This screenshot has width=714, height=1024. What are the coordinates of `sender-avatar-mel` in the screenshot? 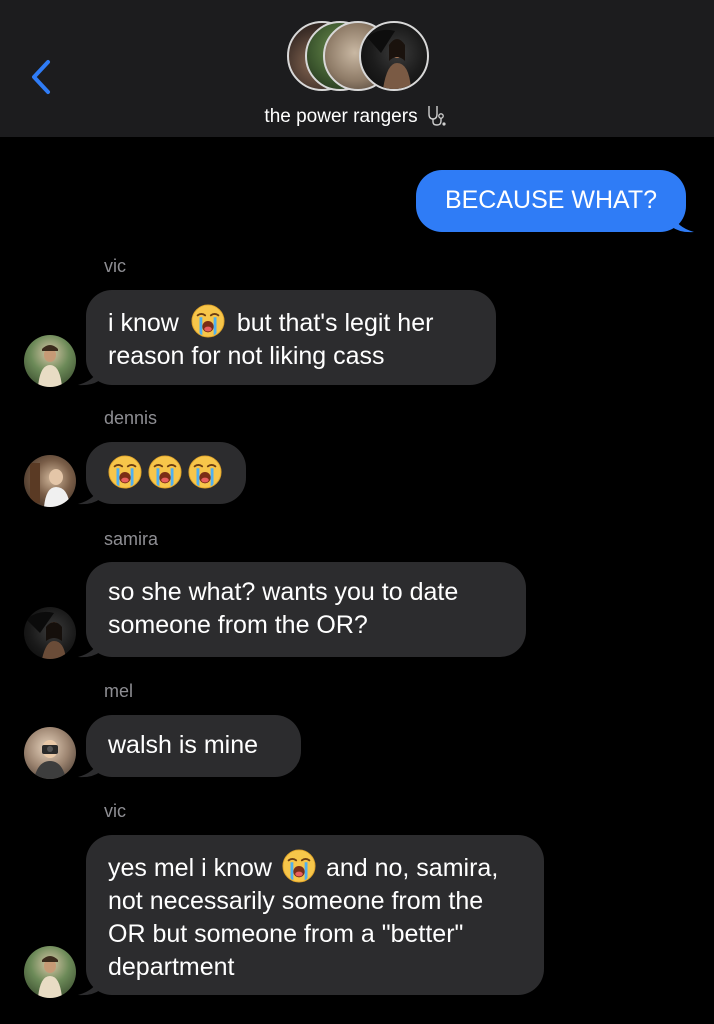 It's located at (50, 753).